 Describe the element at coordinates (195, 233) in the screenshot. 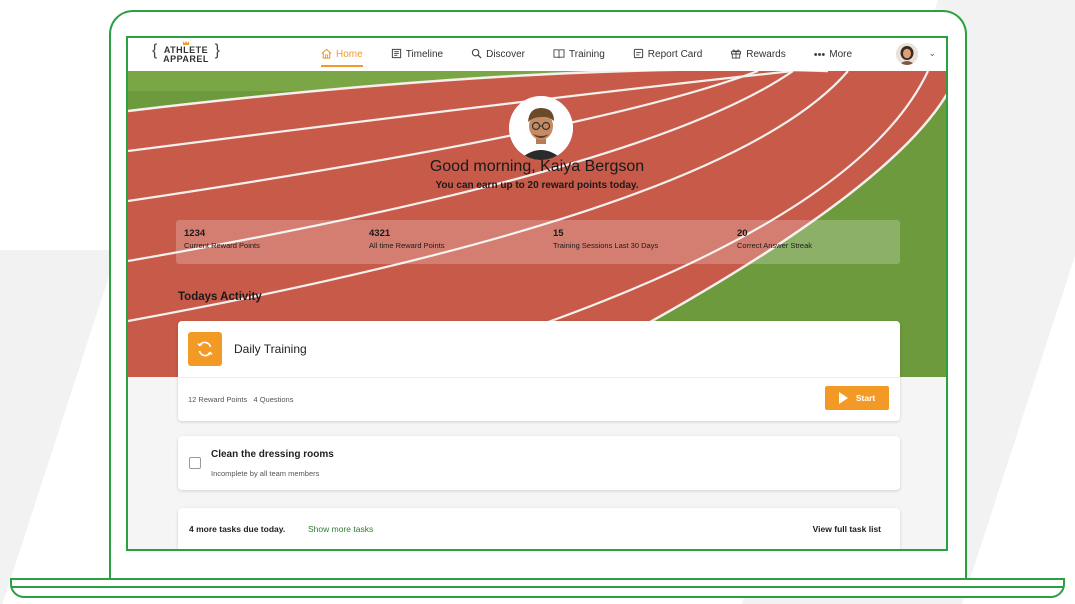

I see `stat-value: 1234` at that location.